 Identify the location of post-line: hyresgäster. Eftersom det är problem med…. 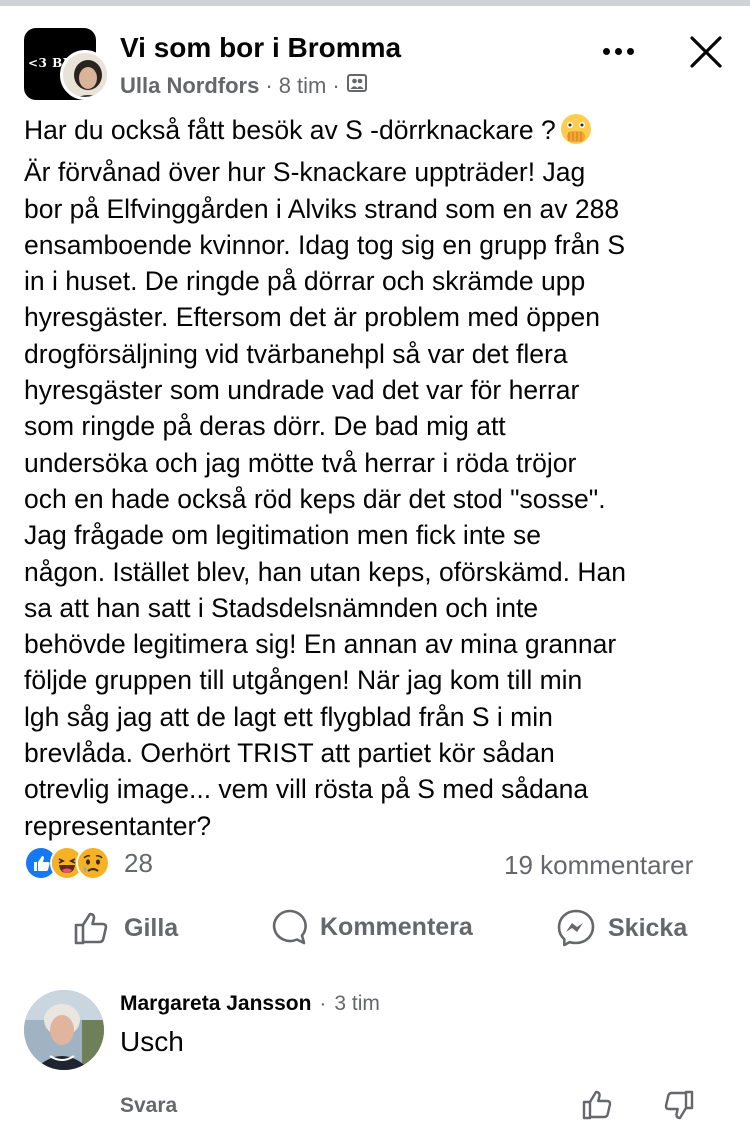
(312, 317).